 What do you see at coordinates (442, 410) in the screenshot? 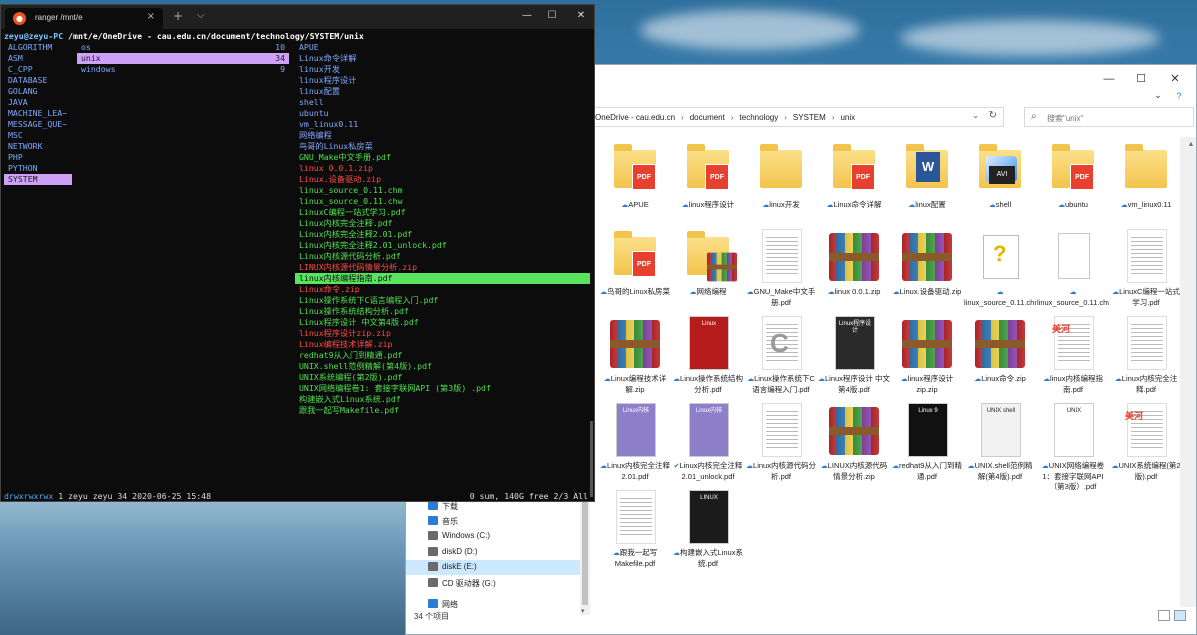
I see `ranger-preview-item: 跟我一起写Makefile.pdf` at bounding box center [442, 410].